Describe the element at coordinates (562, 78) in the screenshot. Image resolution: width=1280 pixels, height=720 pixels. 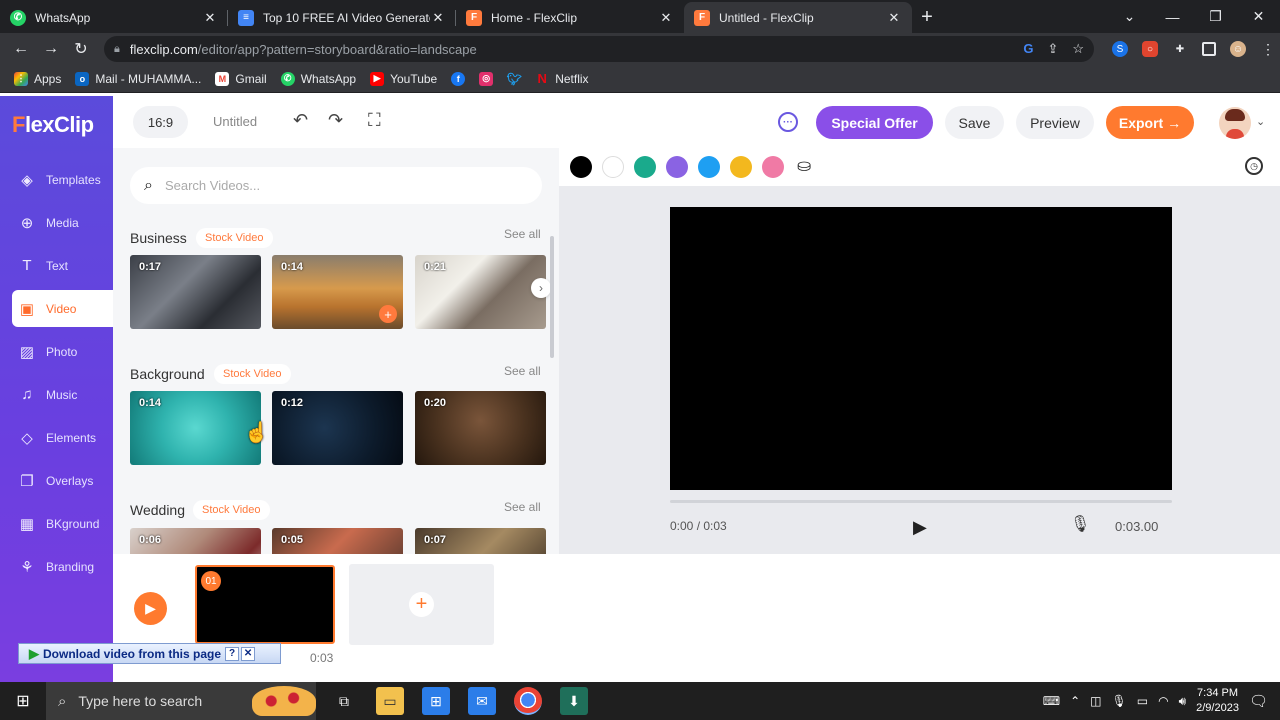
I see `bookmark-netflix: N Netflix` at that location.